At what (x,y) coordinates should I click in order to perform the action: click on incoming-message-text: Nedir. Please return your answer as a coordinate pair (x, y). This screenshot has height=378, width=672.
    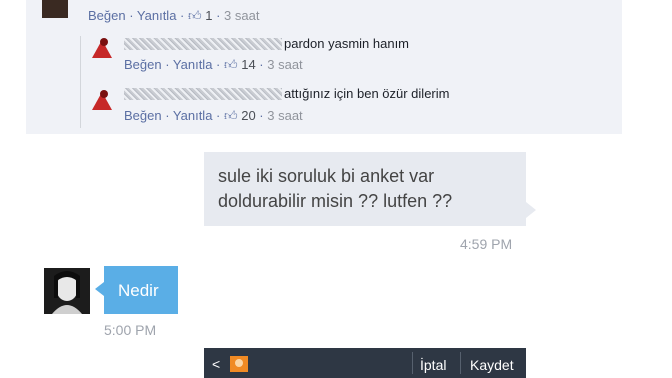
    Looking at the image, I should click on (138, 290).